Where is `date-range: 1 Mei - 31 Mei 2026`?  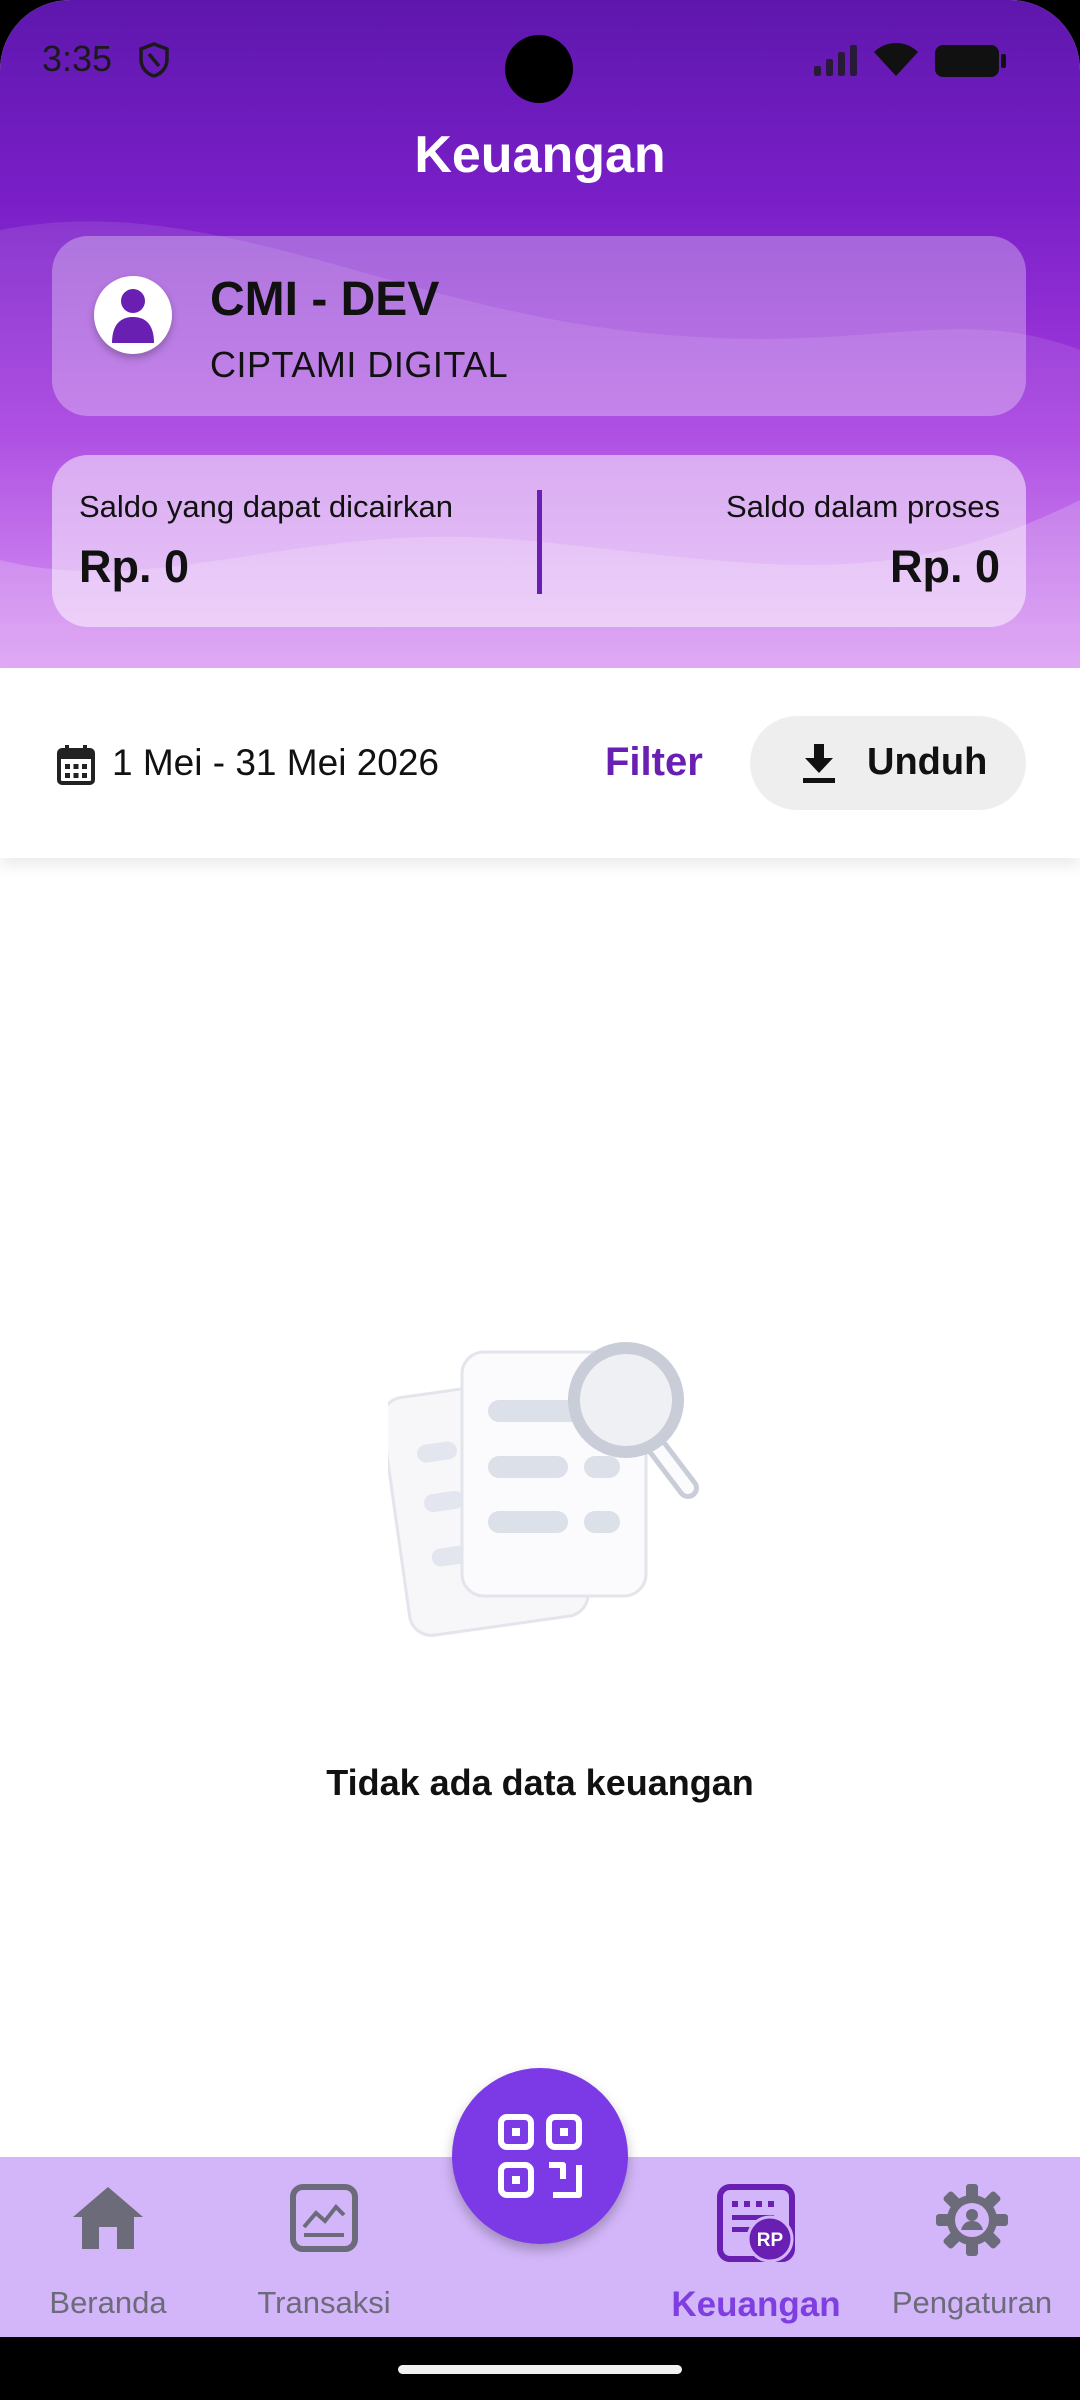 date-range: 1 Mei - 31 Mei 2026 is located at coordinates (275, 763).